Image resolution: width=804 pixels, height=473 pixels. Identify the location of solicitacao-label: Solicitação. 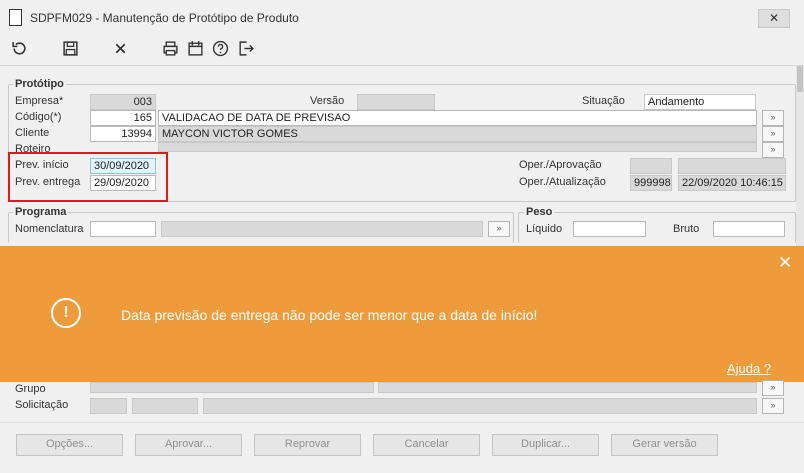
(42, 405).